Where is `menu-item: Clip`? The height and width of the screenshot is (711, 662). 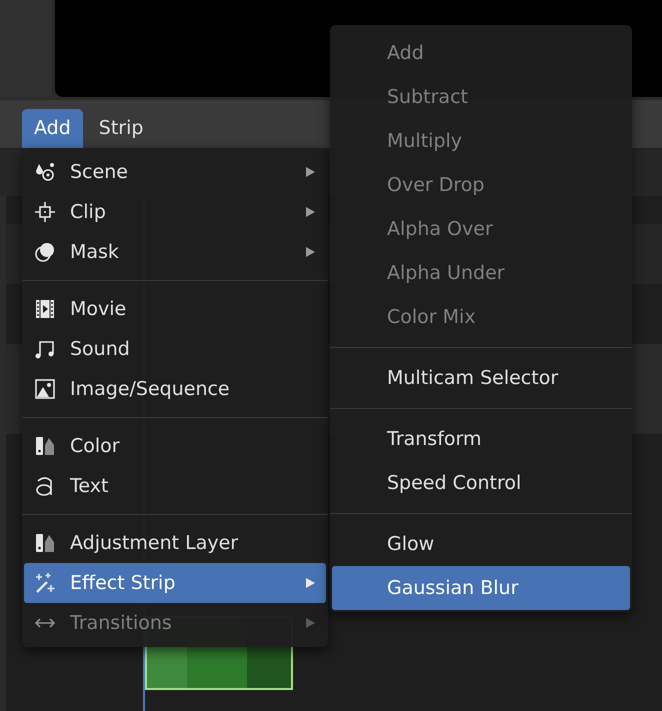
menu-item: Clip is located at coordinates (175, 212).